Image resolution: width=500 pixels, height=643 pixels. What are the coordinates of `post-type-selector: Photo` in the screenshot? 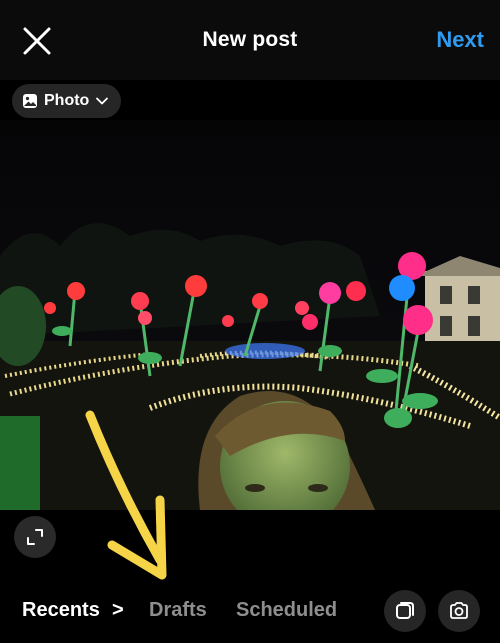 It's located at (67, 101).